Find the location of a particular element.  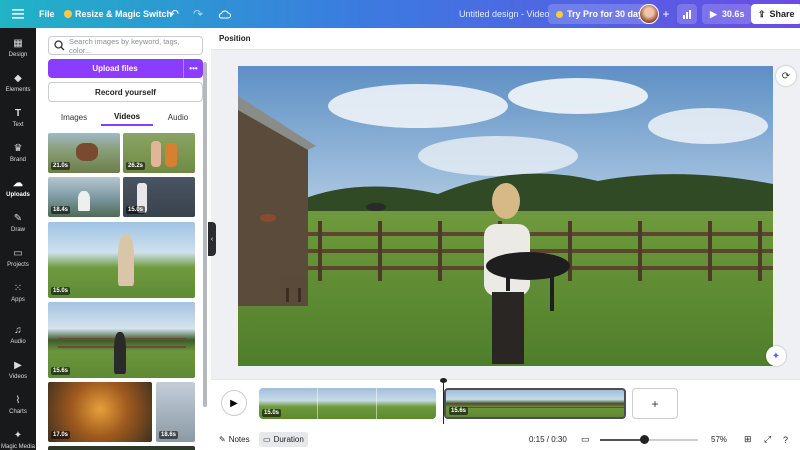

video-thumbnail: 18.6s is located at coordinates (175, 412).